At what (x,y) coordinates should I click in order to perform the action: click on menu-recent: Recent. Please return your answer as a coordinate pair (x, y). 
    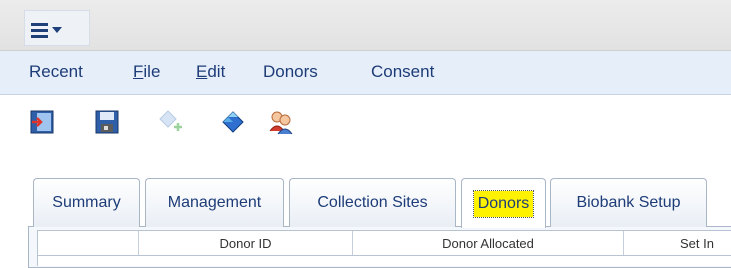
    Looking at the image, I should click on (56, 72).